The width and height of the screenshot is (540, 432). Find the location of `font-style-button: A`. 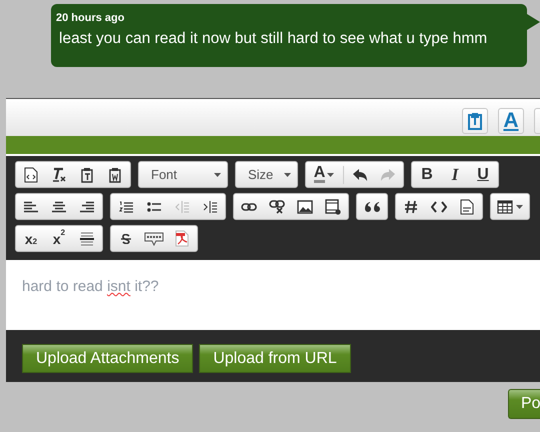

font-style-button: A is located at coordinates (511, 121).